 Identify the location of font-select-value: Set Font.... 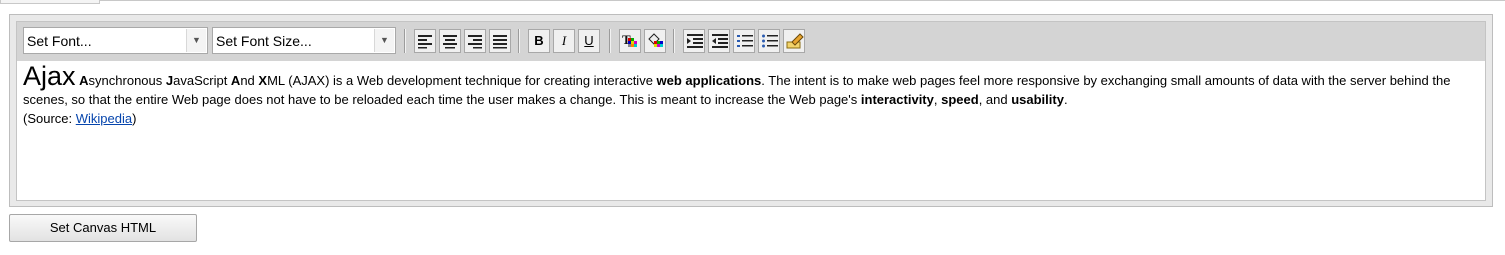
(59, 41).